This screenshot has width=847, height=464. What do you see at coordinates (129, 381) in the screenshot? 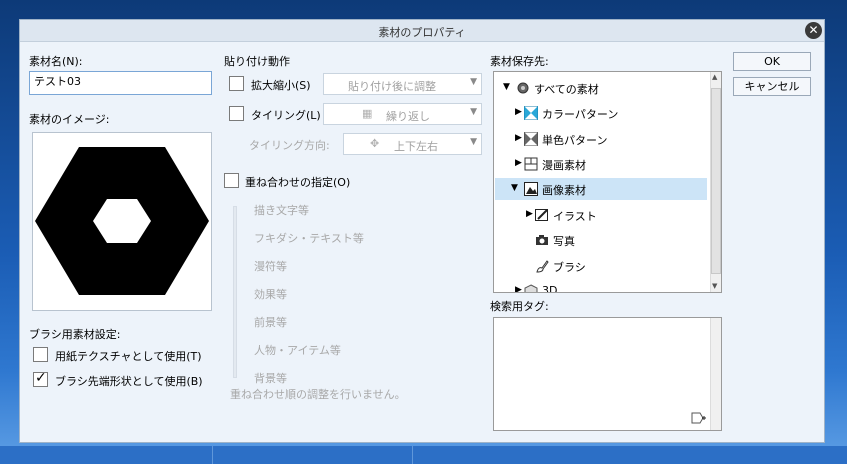
I see `brush-tip-label: ブラシ先端形状として使用(B)` at bounding box center [129, 381].